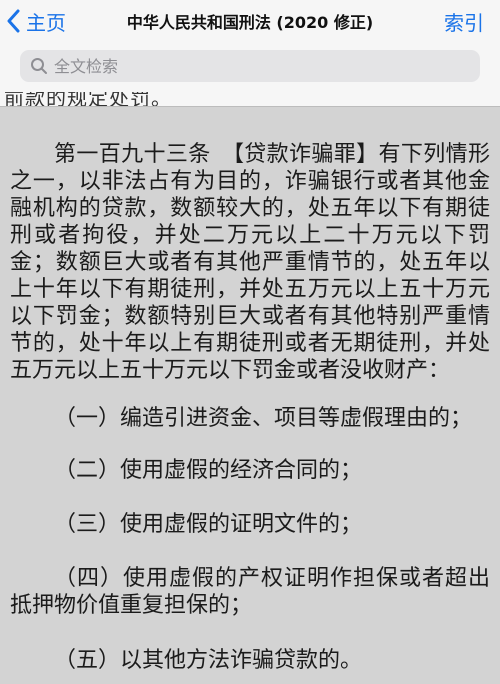 This screenshot has height=684, width=500. Describe the element at coordinates (244, 66) in the screenshot. I see `search-input` at that location.